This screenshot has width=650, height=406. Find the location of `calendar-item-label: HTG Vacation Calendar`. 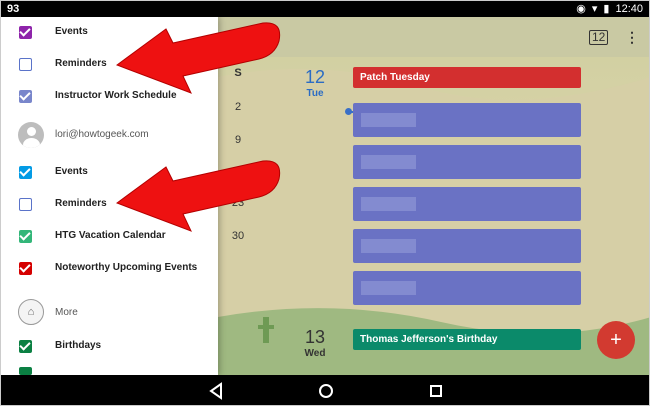

calendar-item-label: HTG Vacation Calendar is located at coordinates (110, 235).